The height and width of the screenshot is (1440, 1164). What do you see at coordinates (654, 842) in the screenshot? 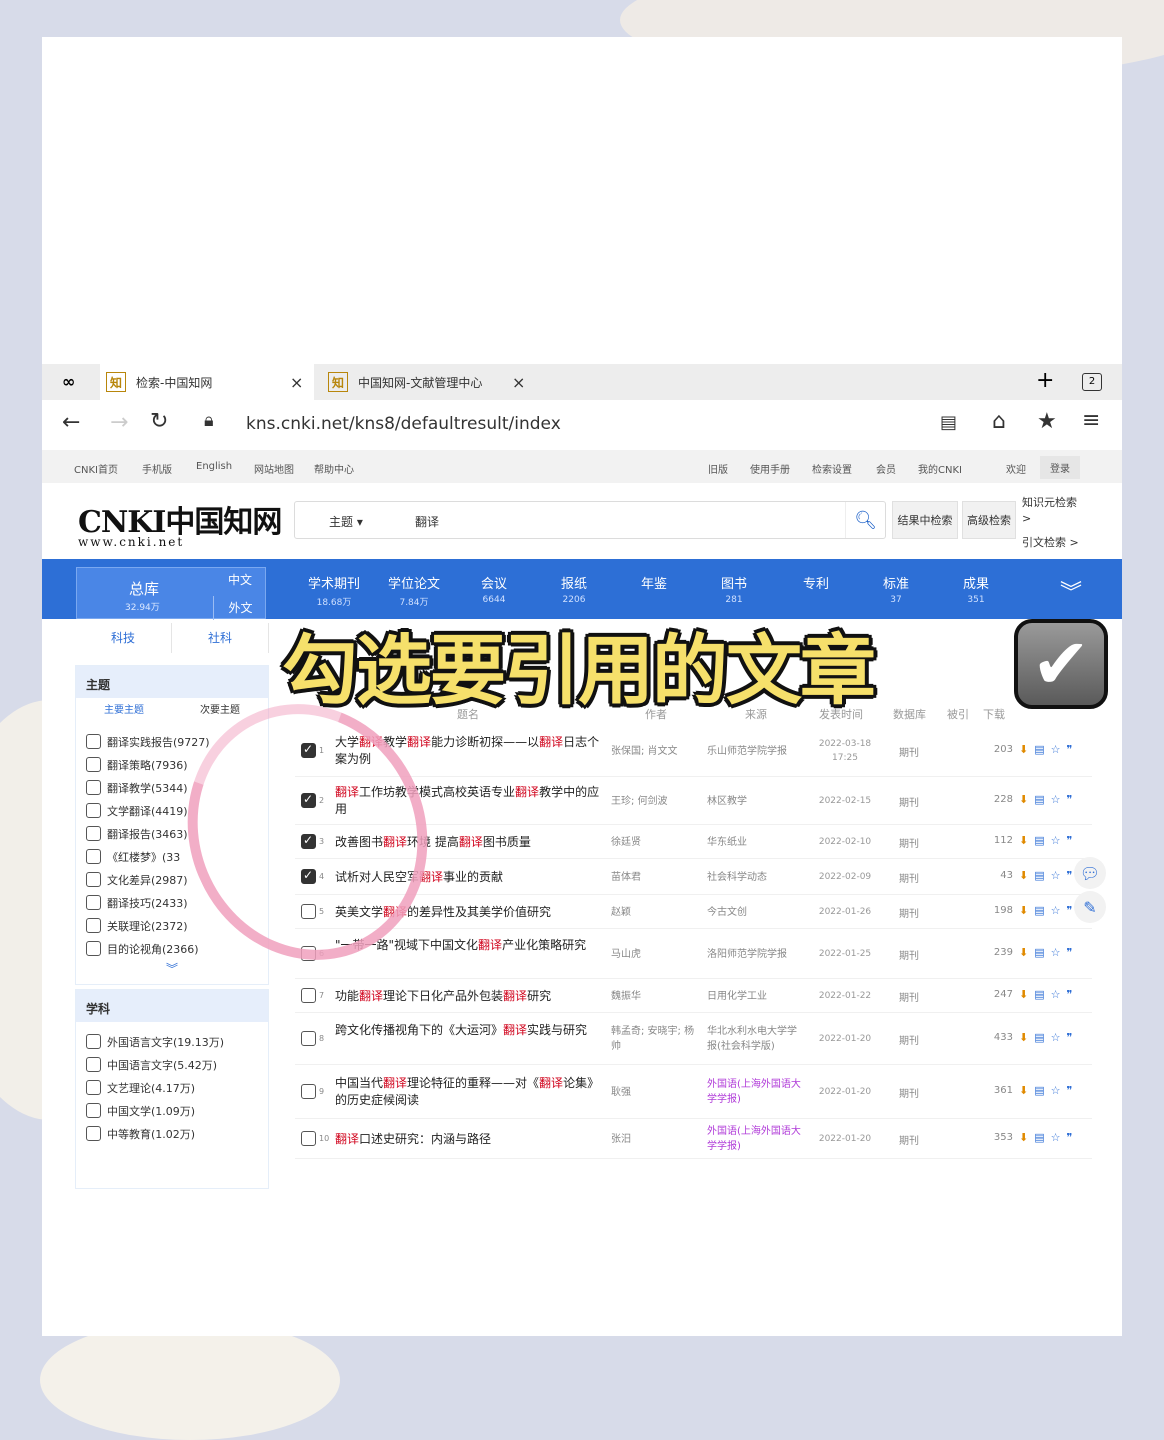
I see `author-link: 徐廷贤` at bounding box center [654, 842].